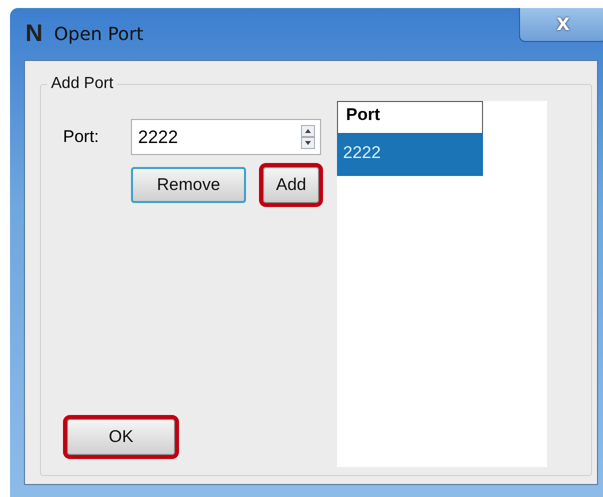  I want to click on app-logo-icon: N, so click(34, 34).